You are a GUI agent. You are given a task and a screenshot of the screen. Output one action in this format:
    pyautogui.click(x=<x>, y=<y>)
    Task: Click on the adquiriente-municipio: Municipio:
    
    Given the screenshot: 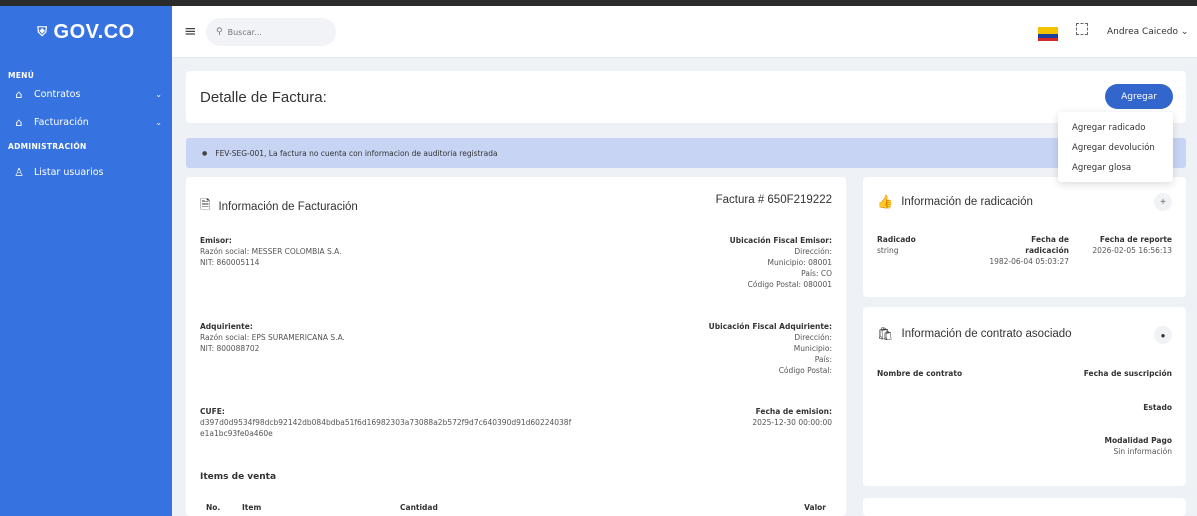 What is the action you would take?
    pyautogui.click(x=812, y=348)
    